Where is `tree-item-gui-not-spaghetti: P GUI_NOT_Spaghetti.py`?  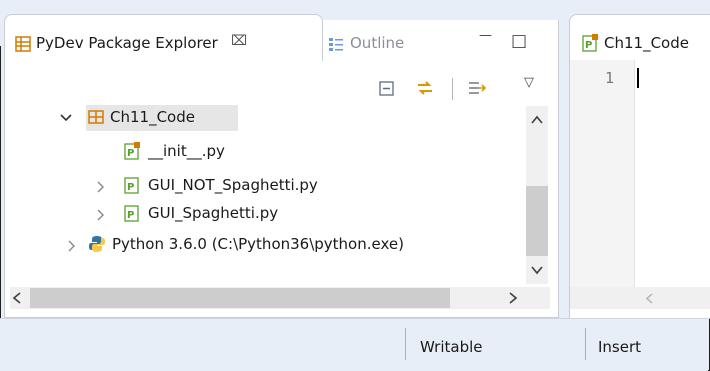
tree-item-gui-not-spaghetti: P GUI_NOT_Spaghetti.py is located at coordinates (235, 186).